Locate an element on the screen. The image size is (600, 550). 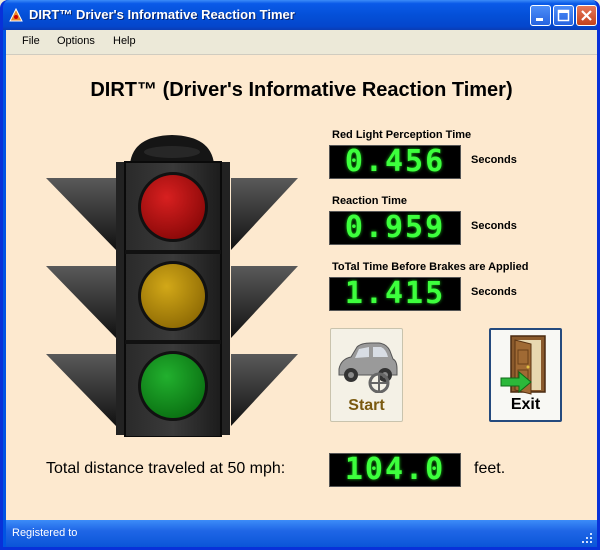
resize-grip-icon is located at coordinates (587, 538).